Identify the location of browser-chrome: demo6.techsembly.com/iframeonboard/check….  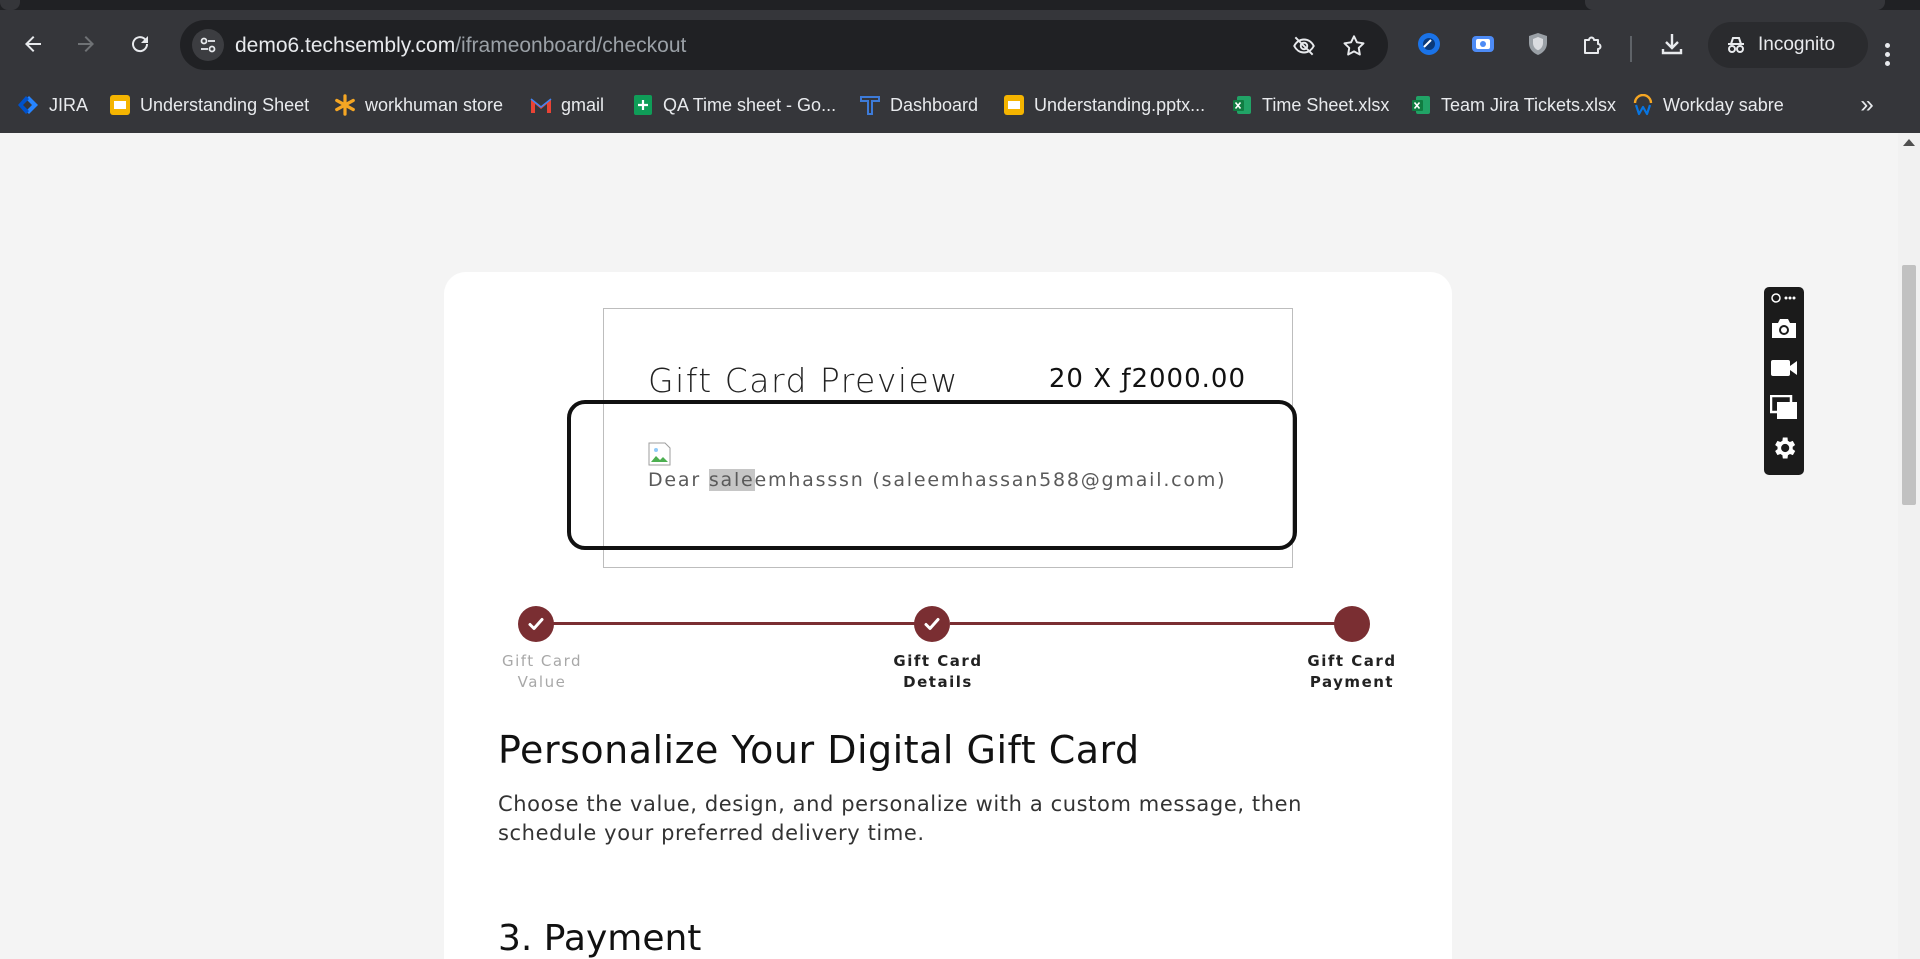
(960, 66).